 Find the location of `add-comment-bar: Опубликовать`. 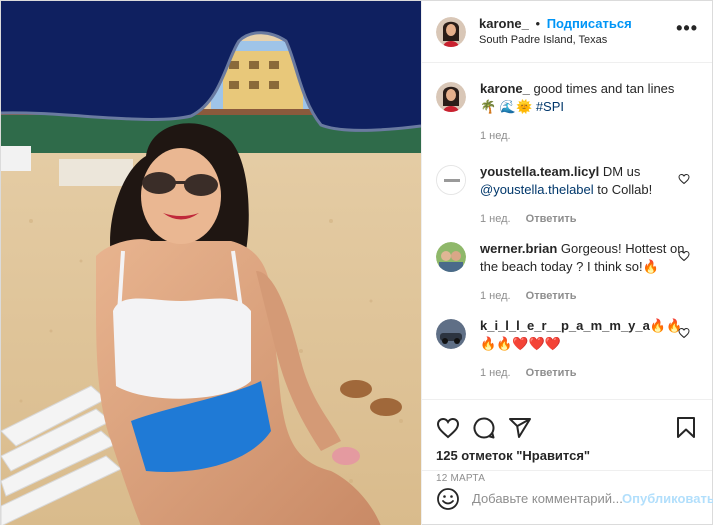

add-comment-bar: Опубликовать is located at coordinates (567, 497).